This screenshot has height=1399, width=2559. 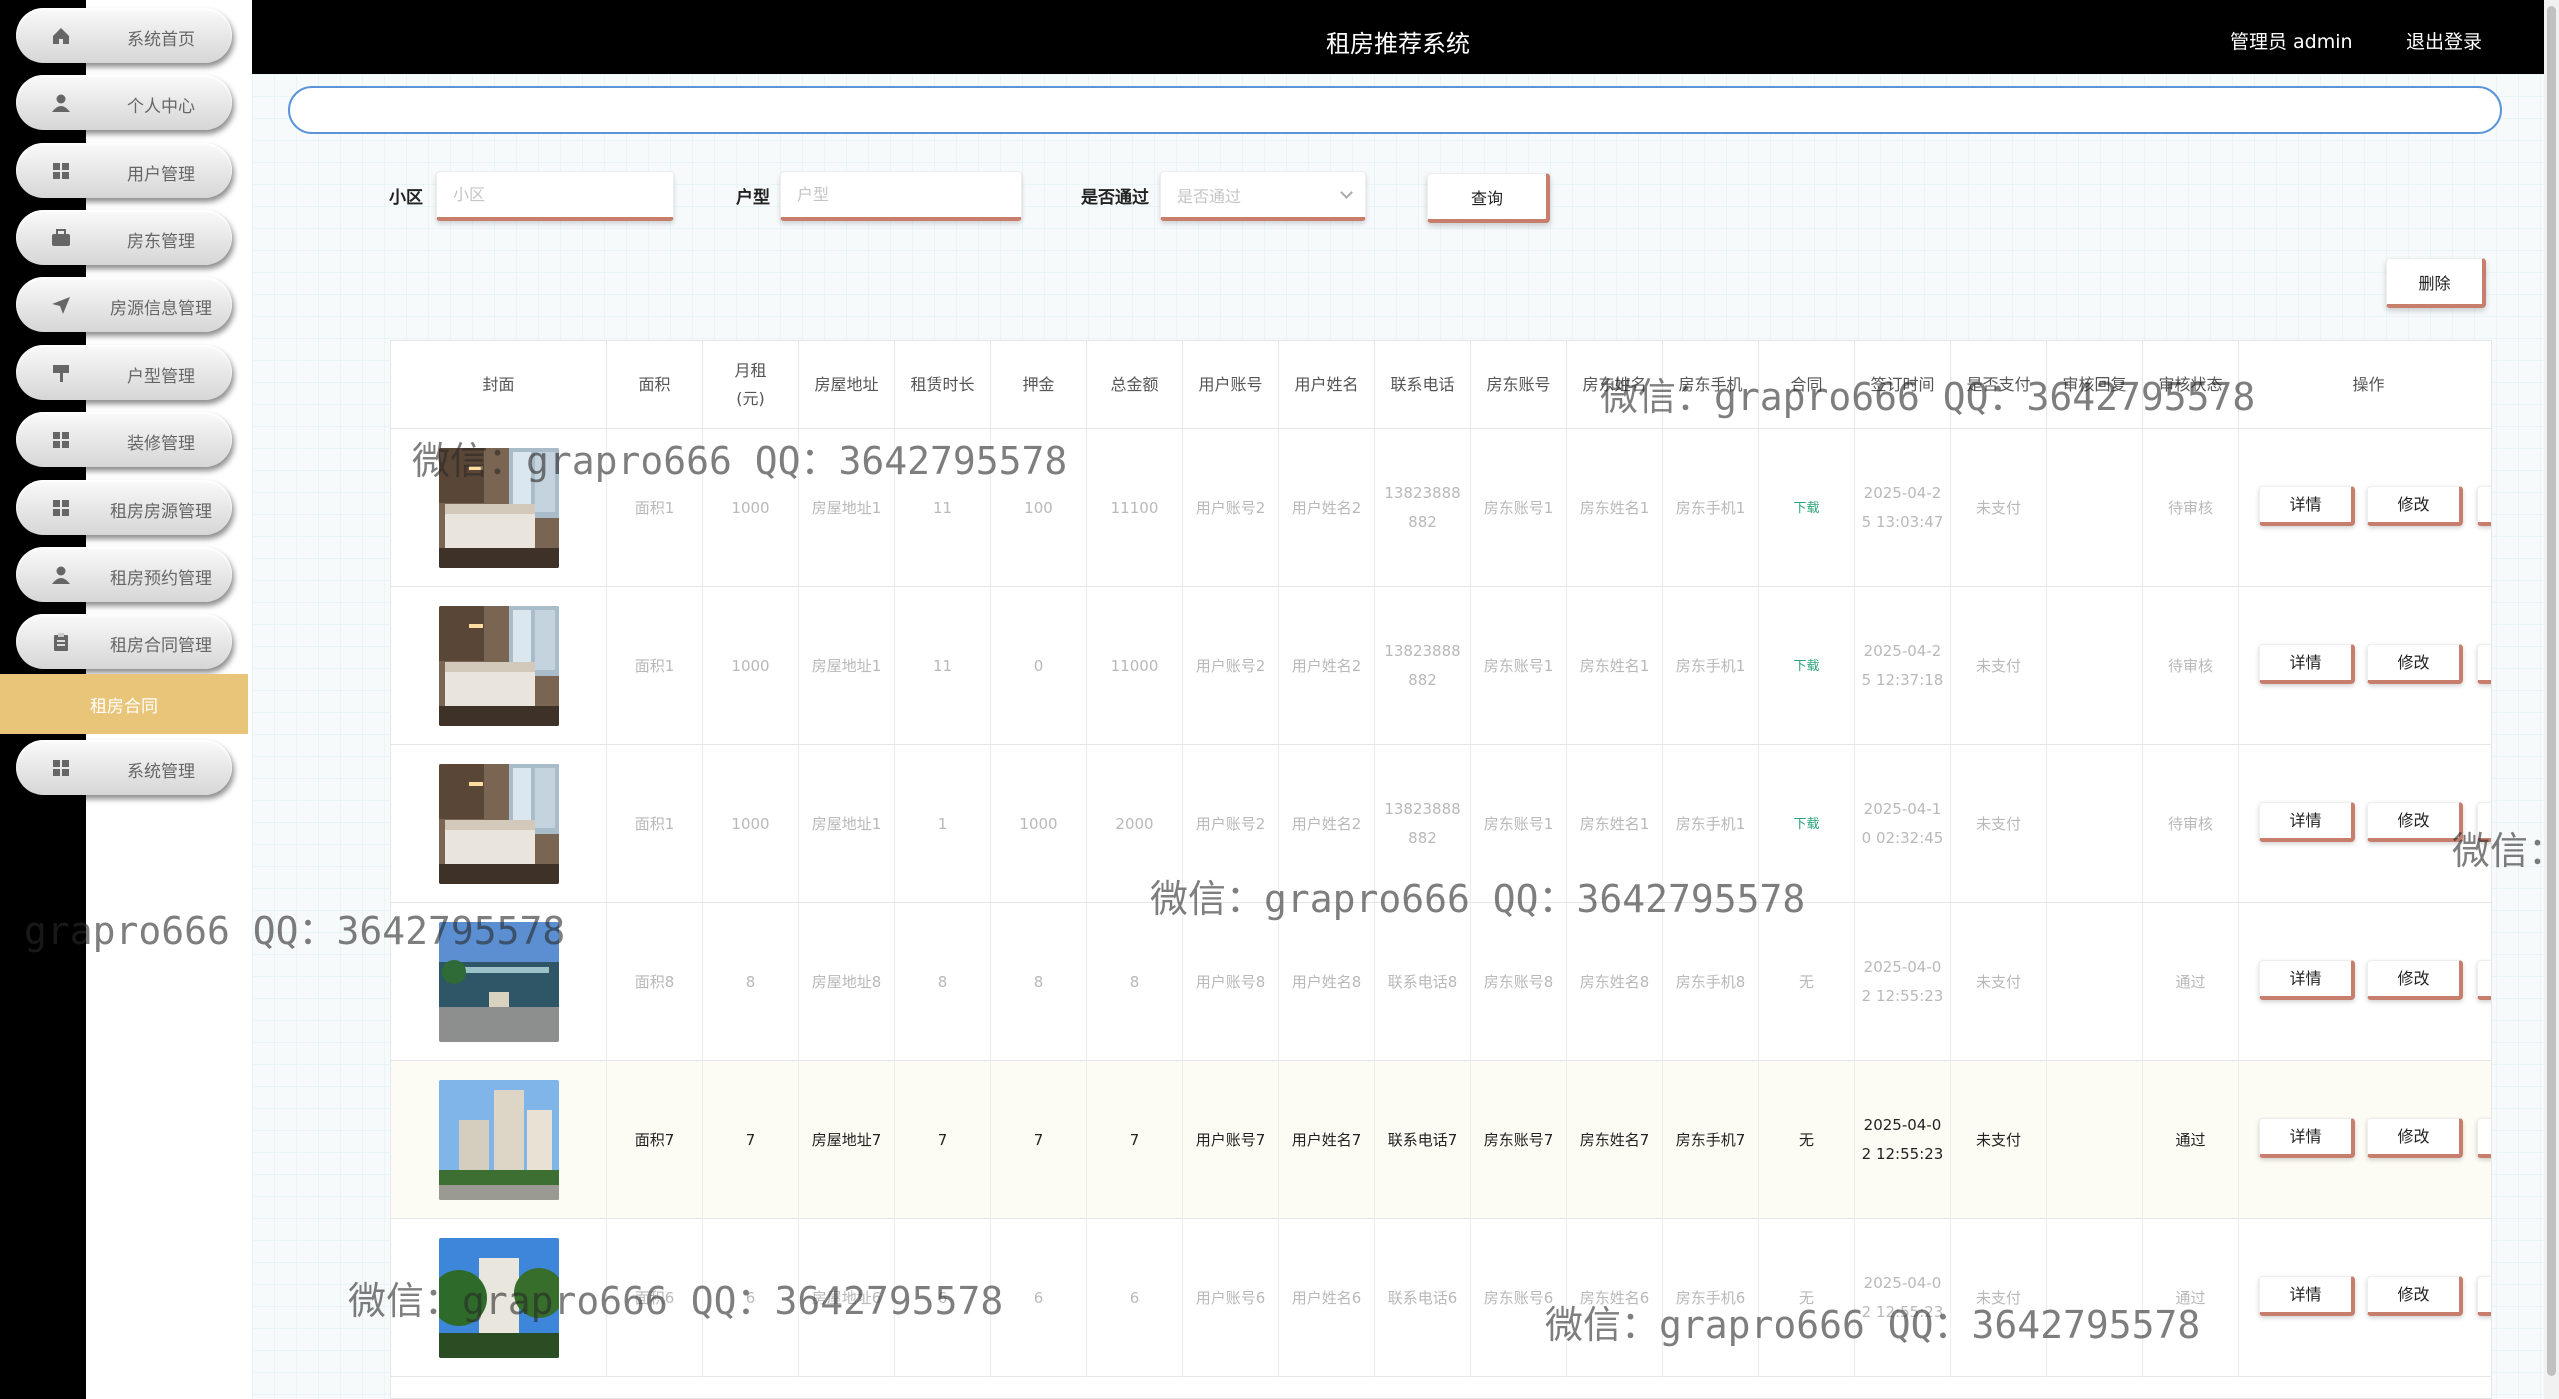 What do you see at coordinates (1519, 385) in the screenshot?
I see `column-header: 房东账号` at bounding box center [1519, 385].